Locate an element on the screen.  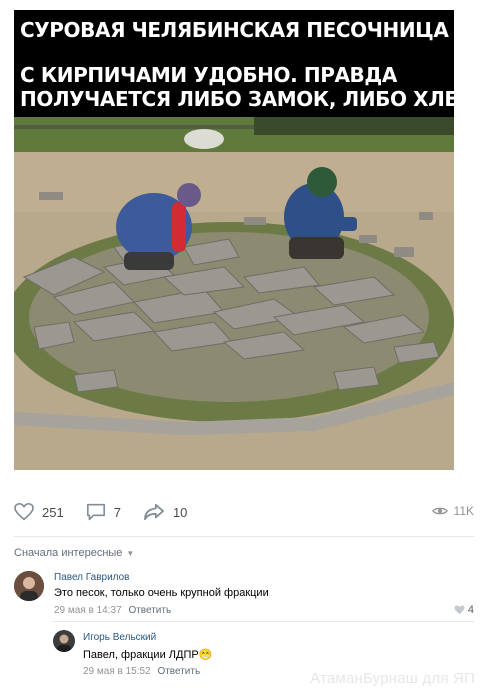
comment-text: Павел, фракции ЛДПР😁 is located at coordinates (148, 655).